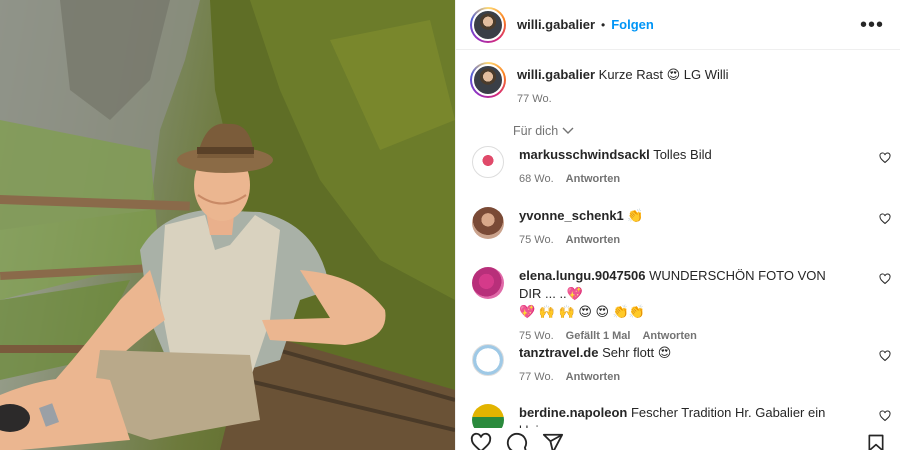  Describe the element at coordinates (682, 154) in the screenshot. I see `comment-text: Tolles Bild` at that location.